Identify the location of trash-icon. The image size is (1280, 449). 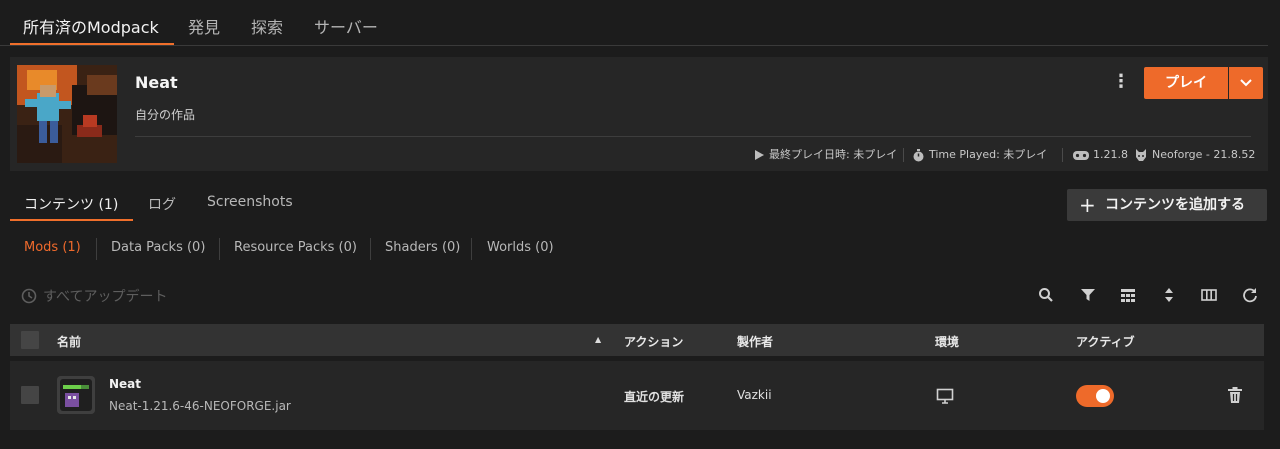
(1235, 397).